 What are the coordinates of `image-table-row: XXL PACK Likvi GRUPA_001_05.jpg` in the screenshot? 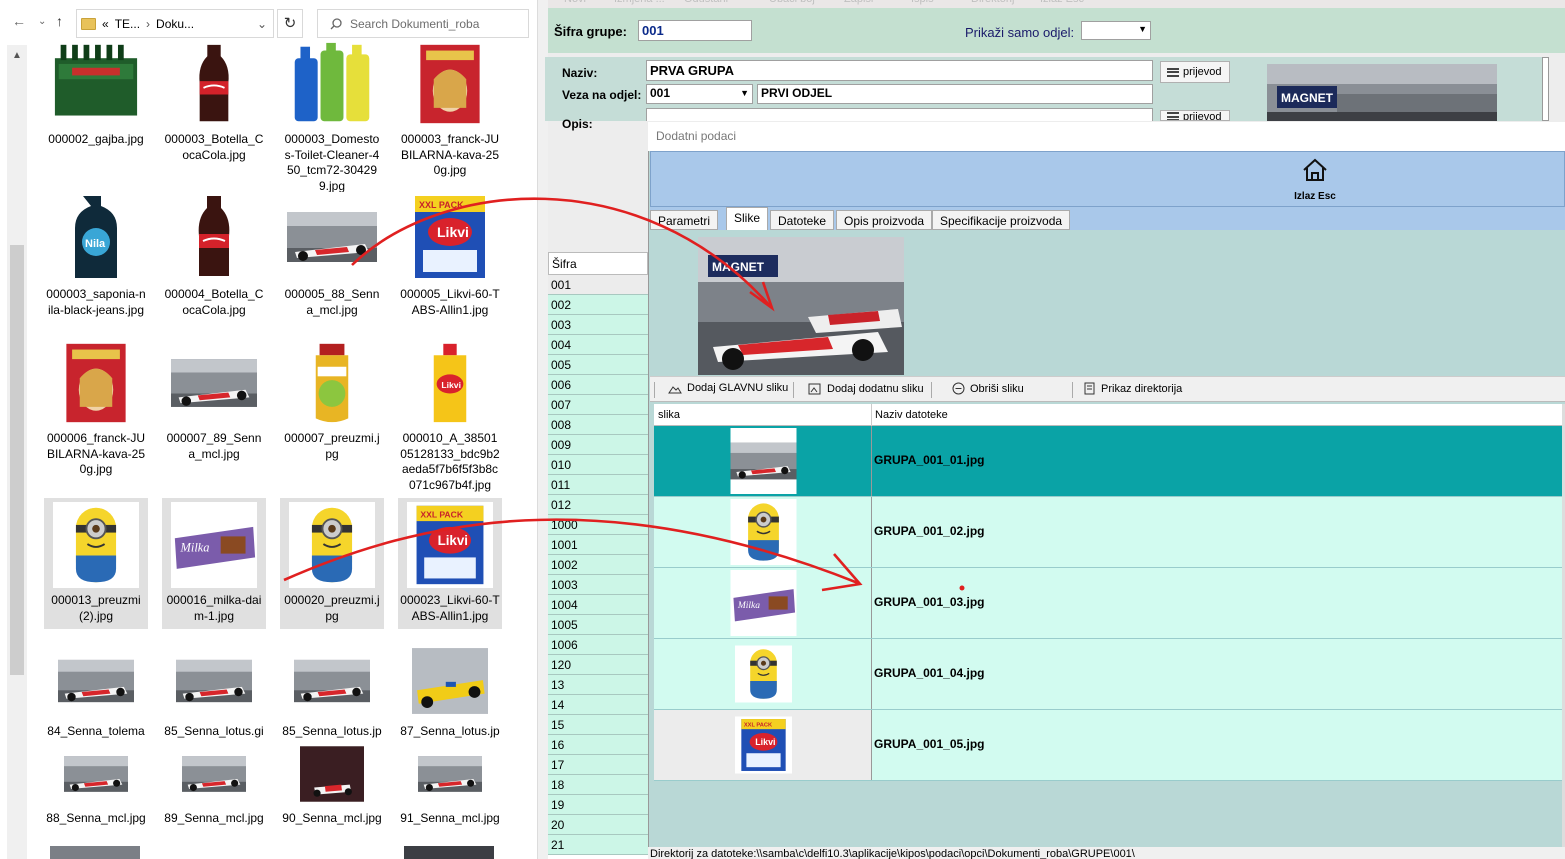 It's located at (1109, 745).